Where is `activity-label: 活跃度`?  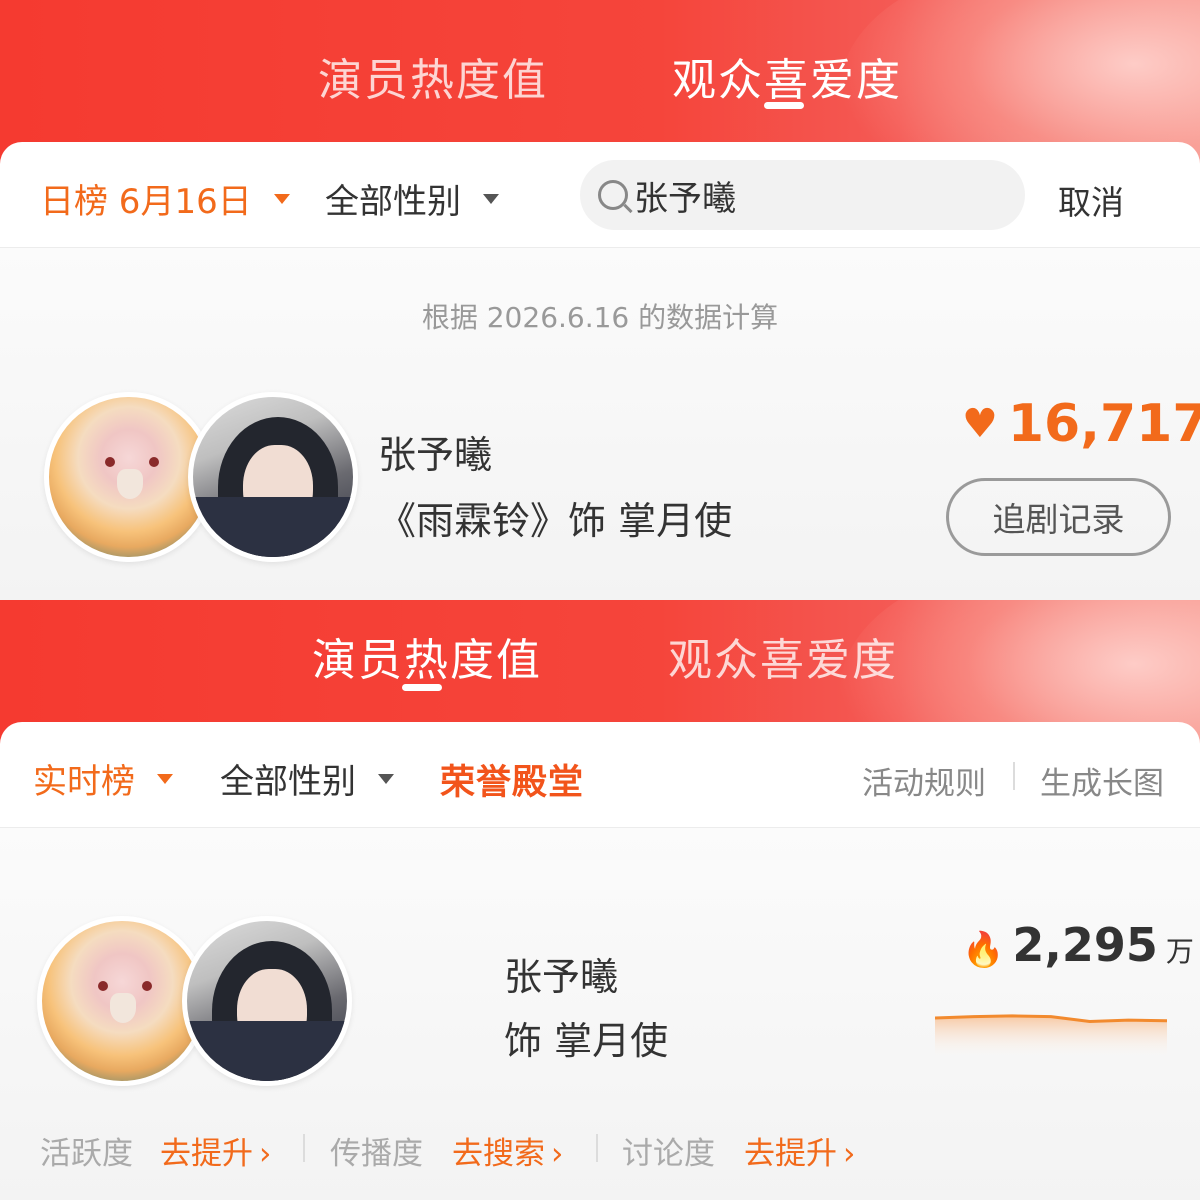 activity-label: 活跃度 is located at coordinates (86, 1154).